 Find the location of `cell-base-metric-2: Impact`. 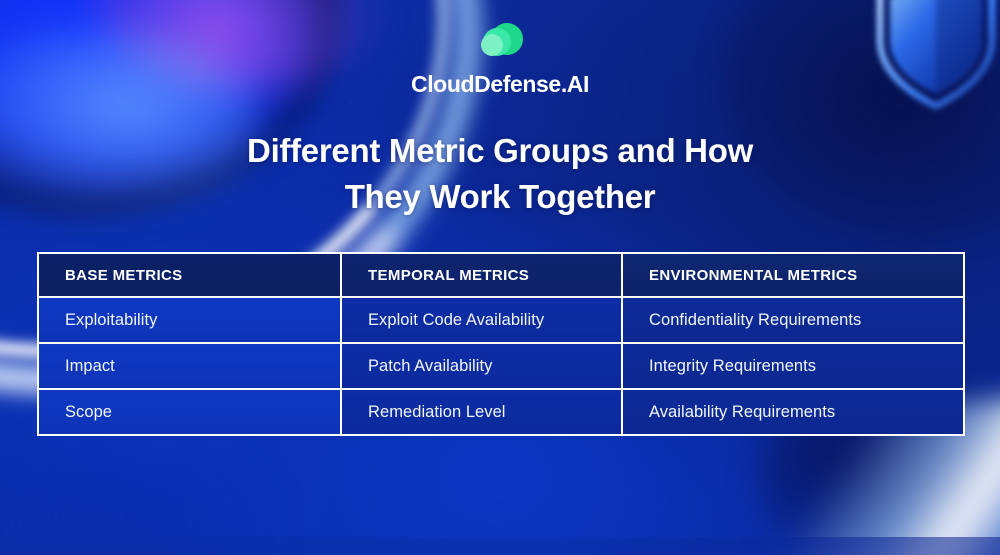

cell-base-metric-2: Impact is located at coordinates (189, 366).